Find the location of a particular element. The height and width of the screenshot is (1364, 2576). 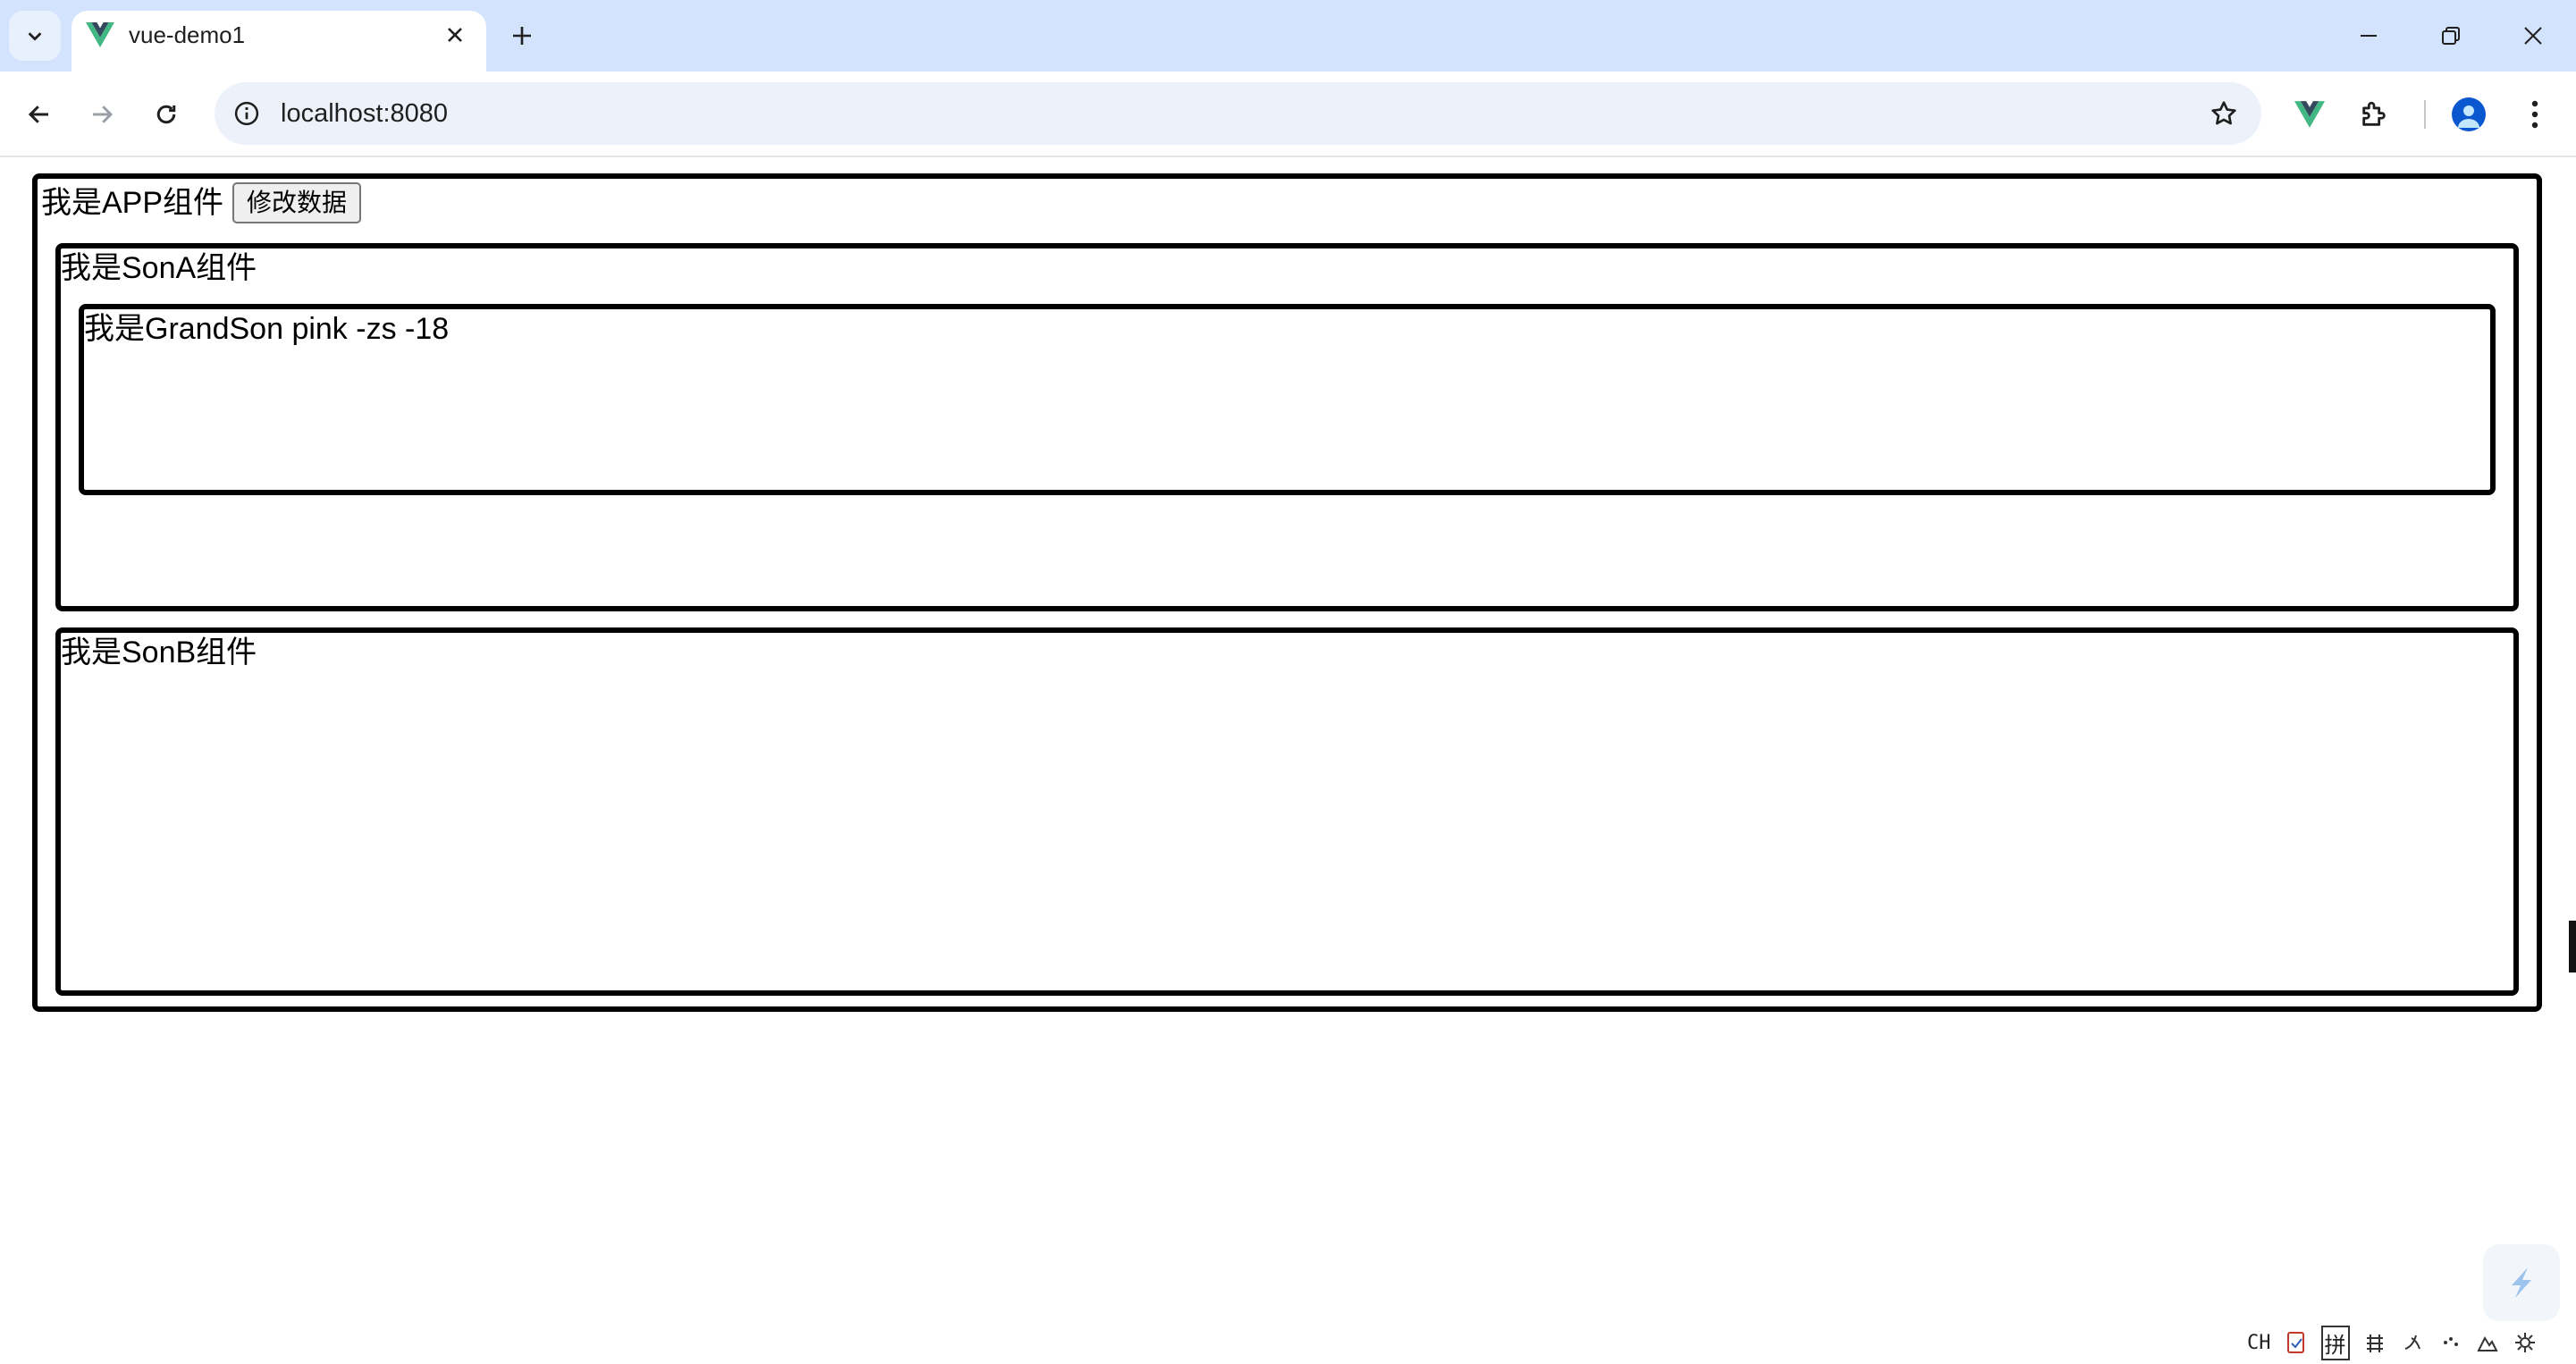

chevron-down-icon is located at coordinates (35, 36).